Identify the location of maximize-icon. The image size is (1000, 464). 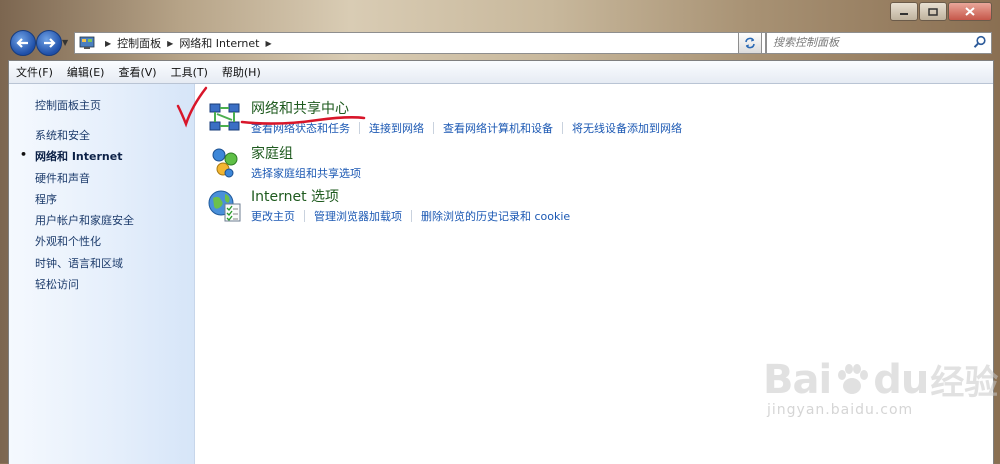
(933, 11).